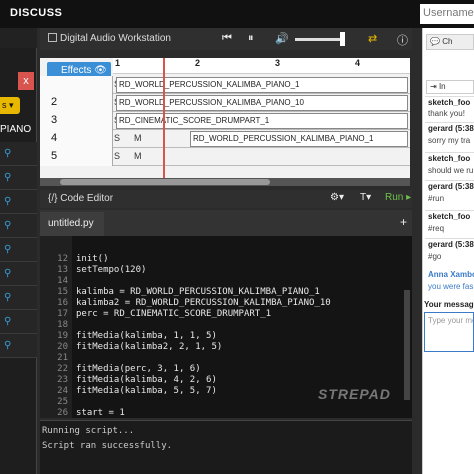  What do you see at coordinates (62, 358) in the screenshot?
I see `line-number: 21` at bounding box center [62, 358].